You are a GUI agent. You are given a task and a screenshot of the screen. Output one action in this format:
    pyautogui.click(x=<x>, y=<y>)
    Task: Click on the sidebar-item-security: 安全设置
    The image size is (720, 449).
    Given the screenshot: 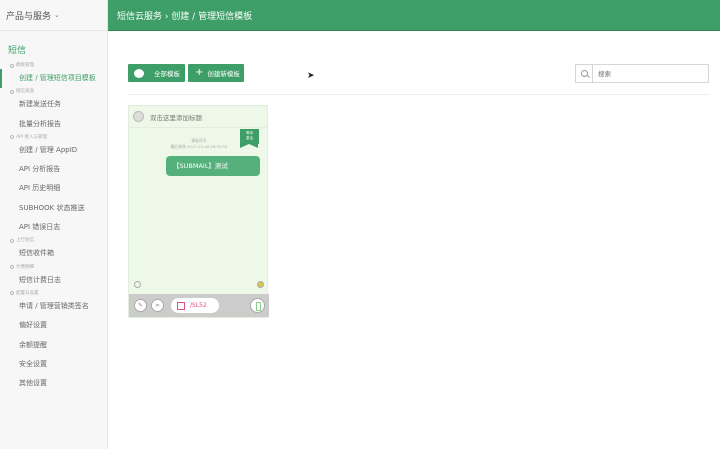 What is the action you would take?
    pyautogui.click(x=53, y=364)
    